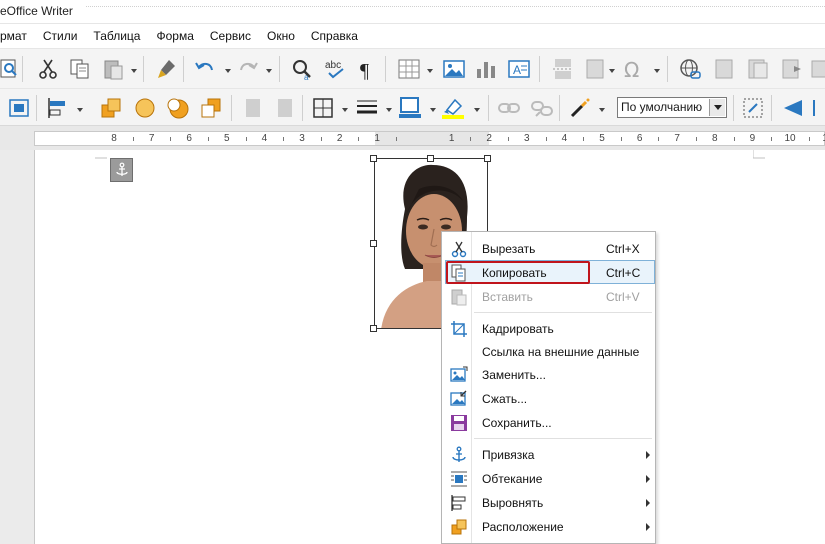 The width and height of the screenshot is (825, 544). What do you see at coordinates (189, 138) in the screenshot?
I see `ruler-number: 6` at bounding box center [189, 138].